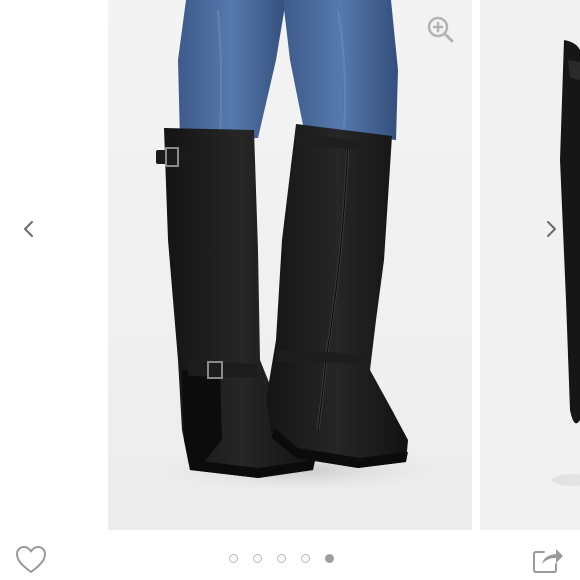  I want to click on next-image-button, so click(551, 229).